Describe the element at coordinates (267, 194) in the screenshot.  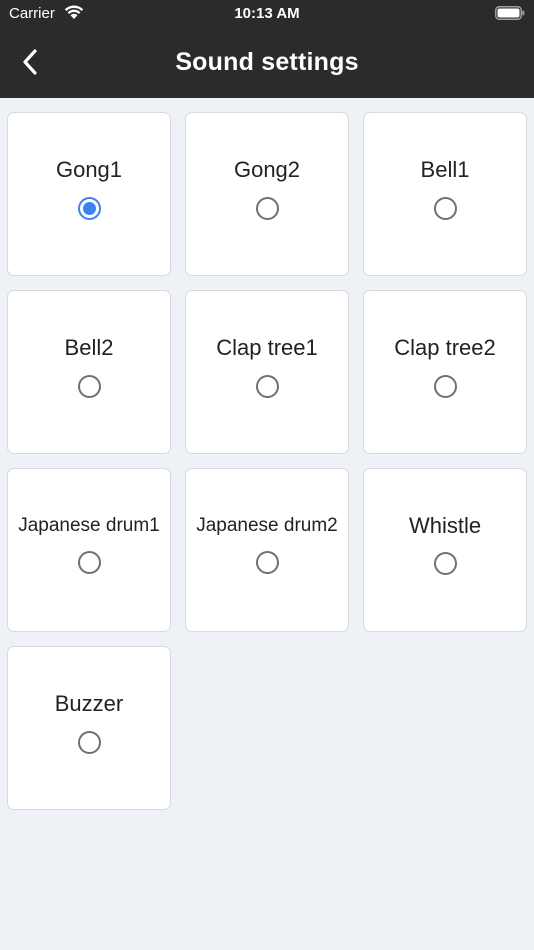
I see `sound-option-gong2: Gong2` at that location.